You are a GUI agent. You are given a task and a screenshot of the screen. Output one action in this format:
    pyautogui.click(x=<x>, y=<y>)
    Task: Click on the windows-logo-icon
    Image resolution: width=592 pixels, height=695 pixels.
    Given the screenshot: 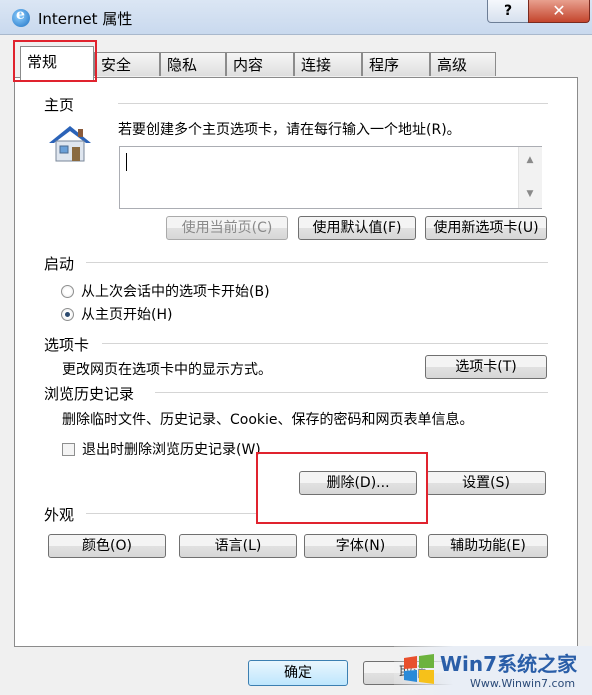 What is the action you would take?
    pyautogui.click(x=419, y=669)
    